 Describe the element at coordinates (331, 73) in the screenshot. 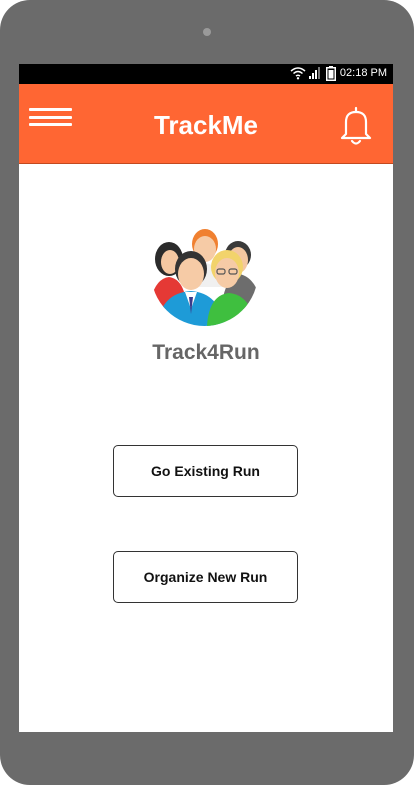

I see `battery-icon` at that location.